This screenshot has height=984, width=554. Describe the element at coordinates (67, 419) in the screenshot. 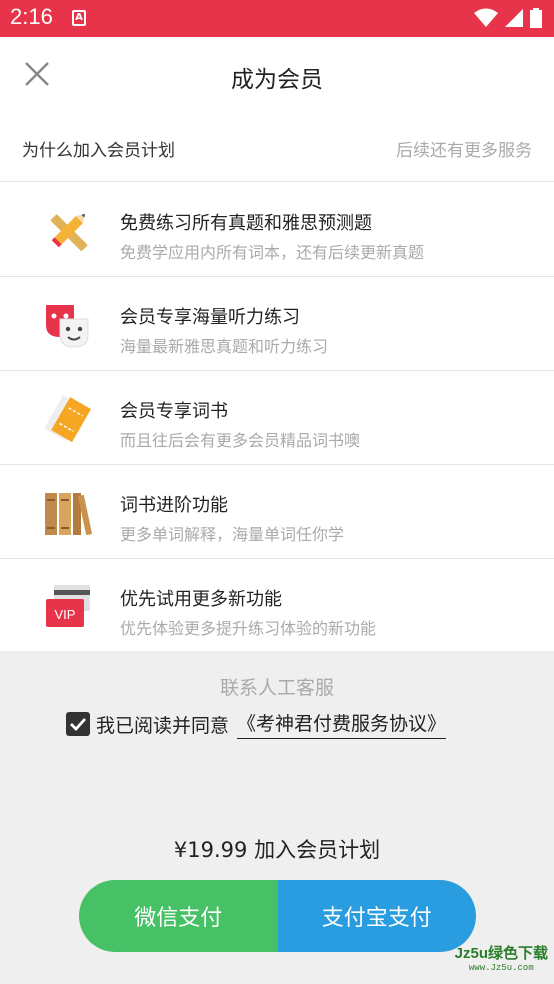

I see `ticket-icon` at that location.